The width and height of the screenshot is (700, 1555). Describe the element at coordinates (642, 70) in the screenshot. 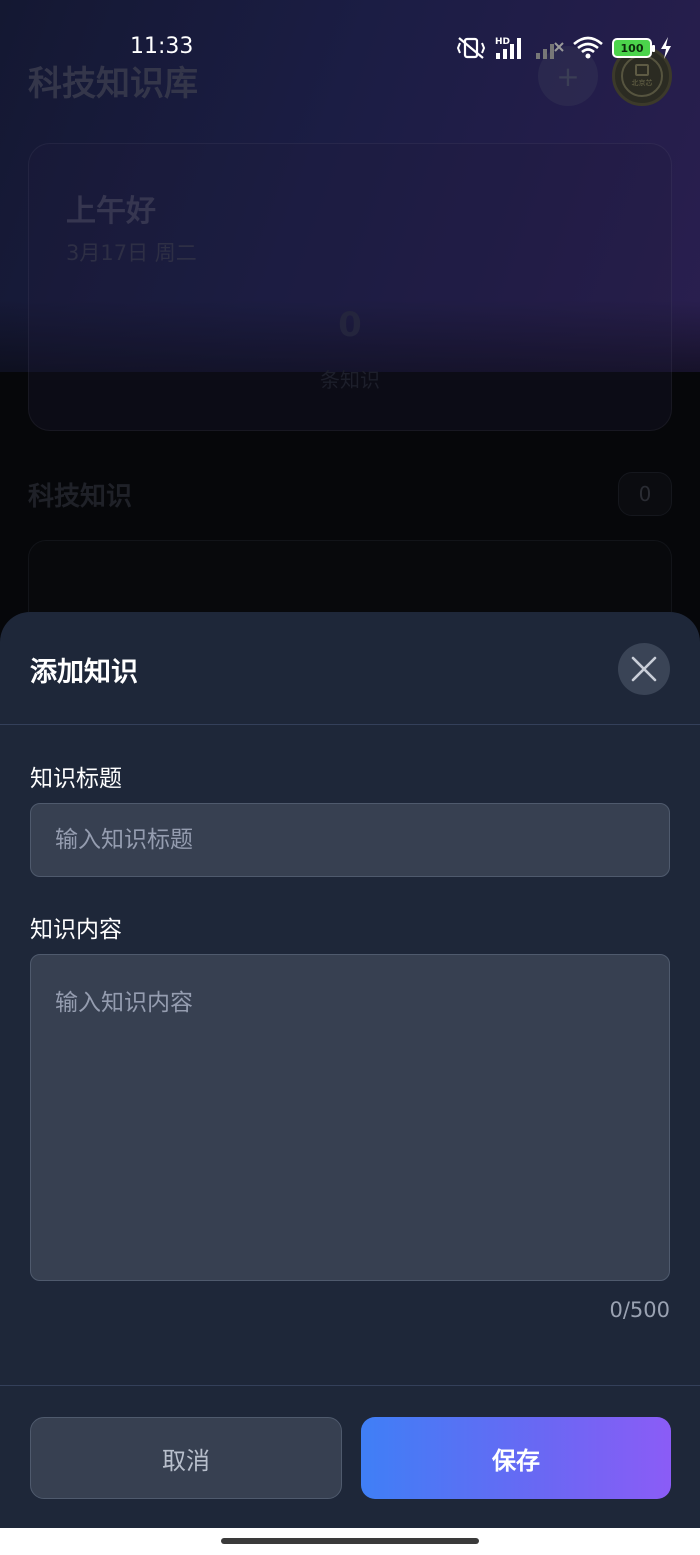

I see `chip-icon` at that location.